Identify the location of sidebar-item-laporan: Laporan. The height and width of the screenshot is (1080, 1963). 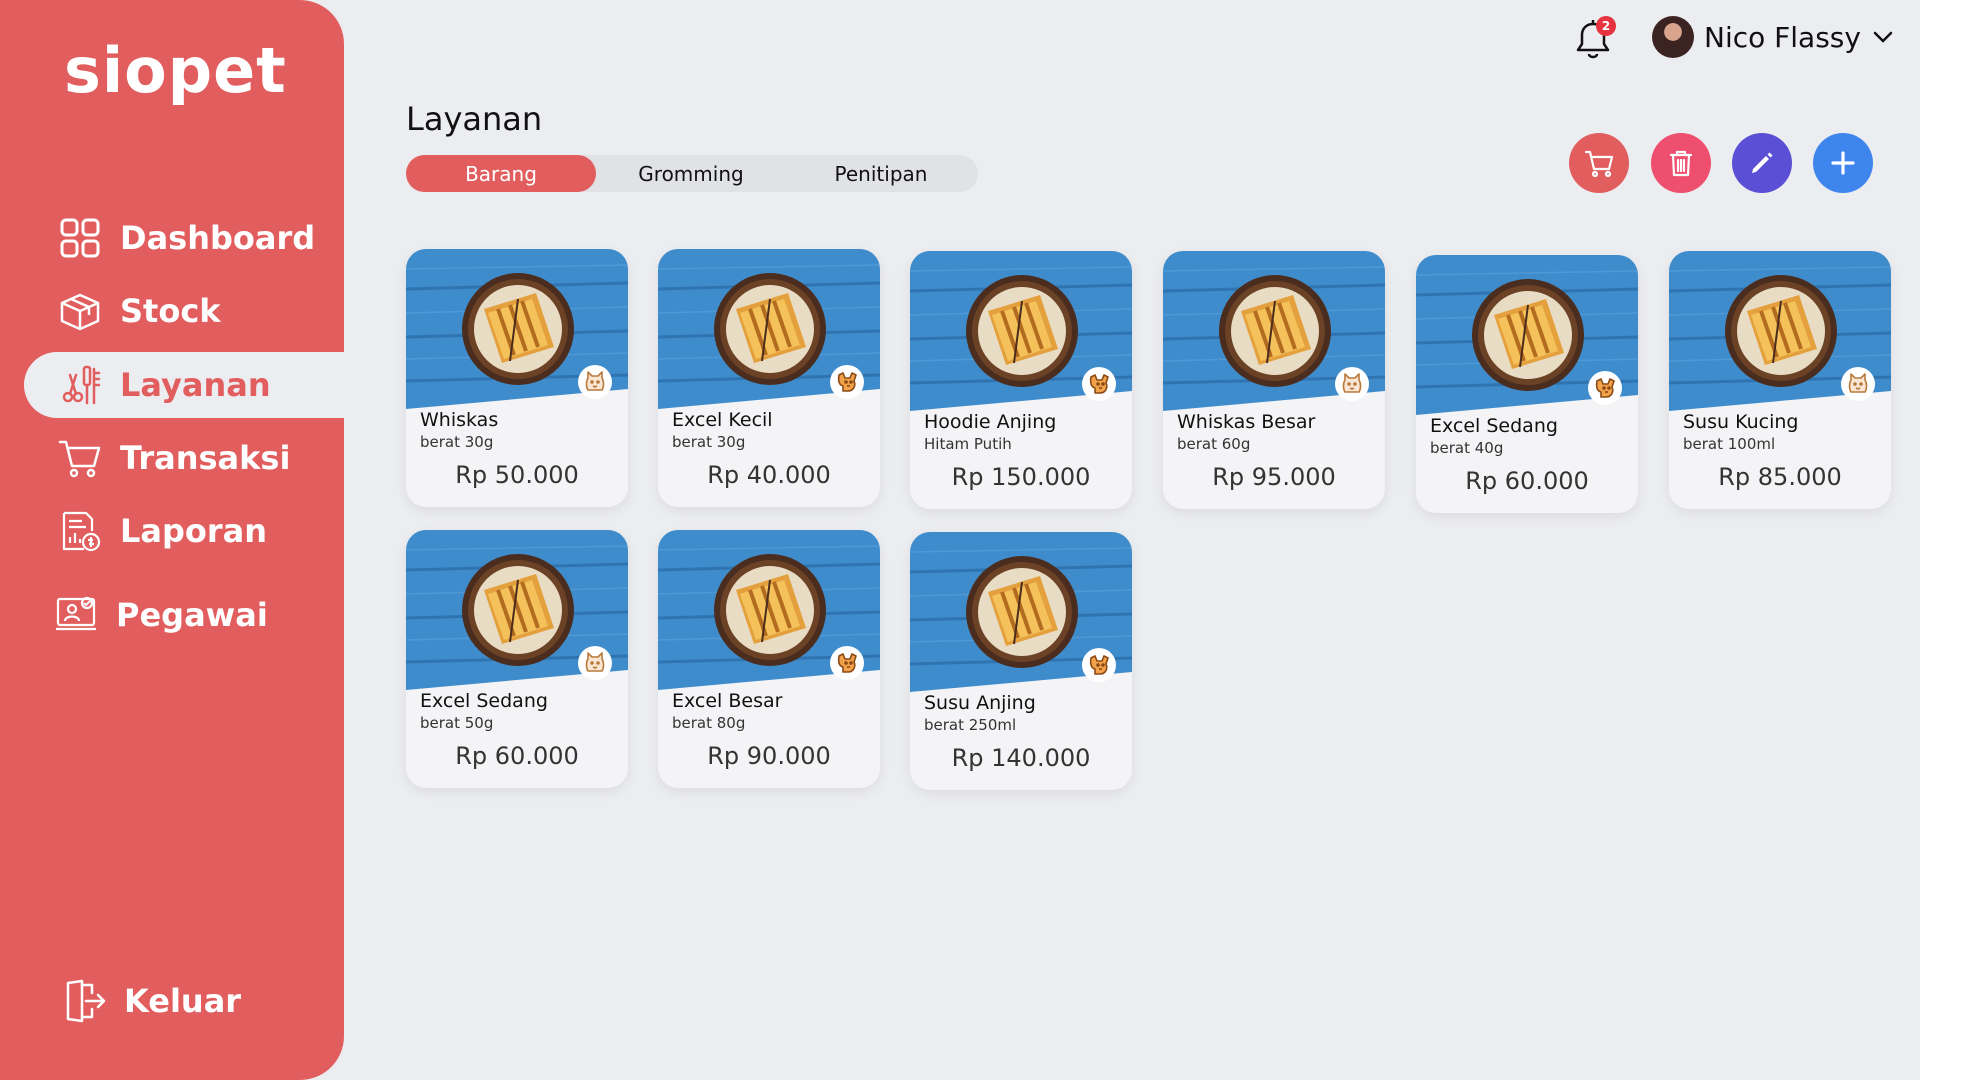
(184, 531).